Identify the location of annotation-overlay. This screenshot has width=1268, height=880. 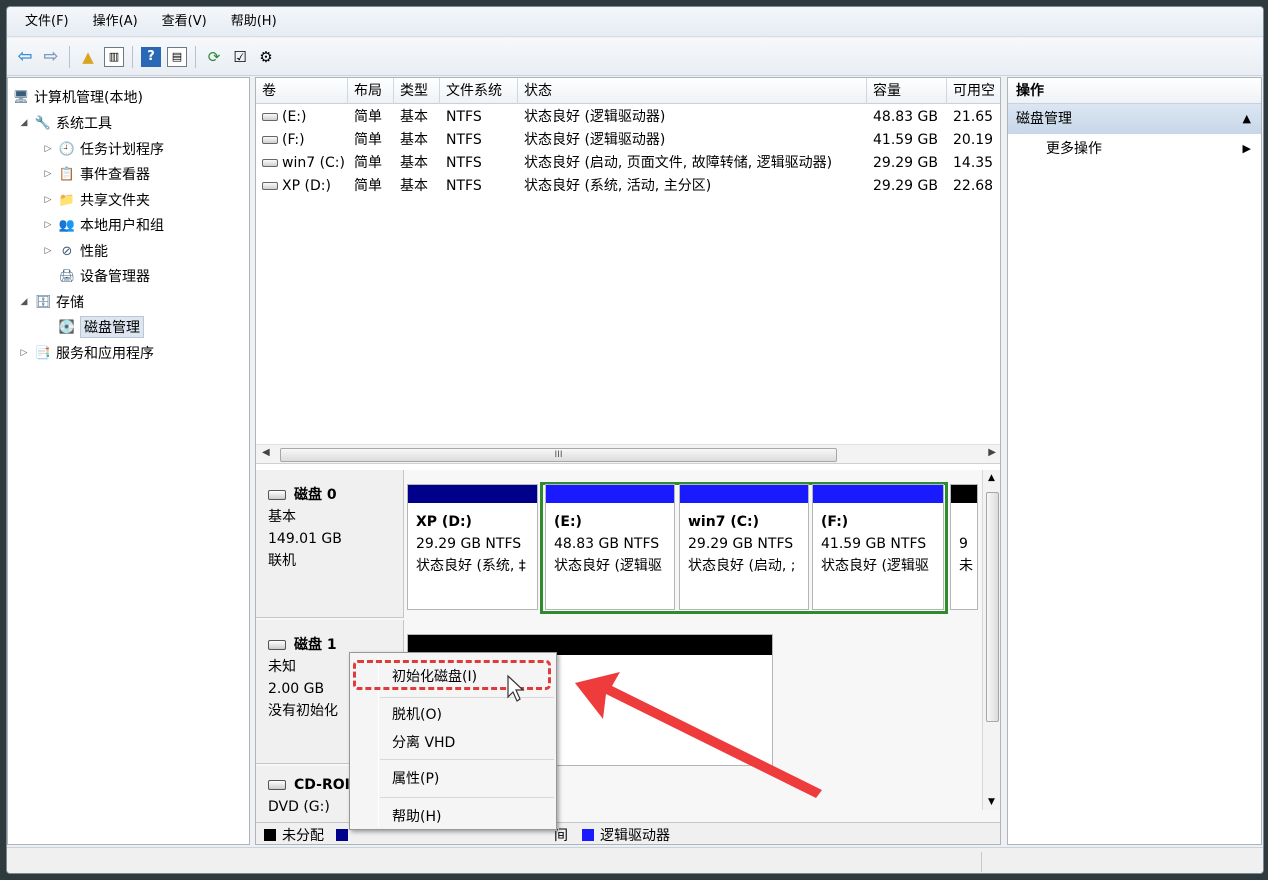
(664, 735).